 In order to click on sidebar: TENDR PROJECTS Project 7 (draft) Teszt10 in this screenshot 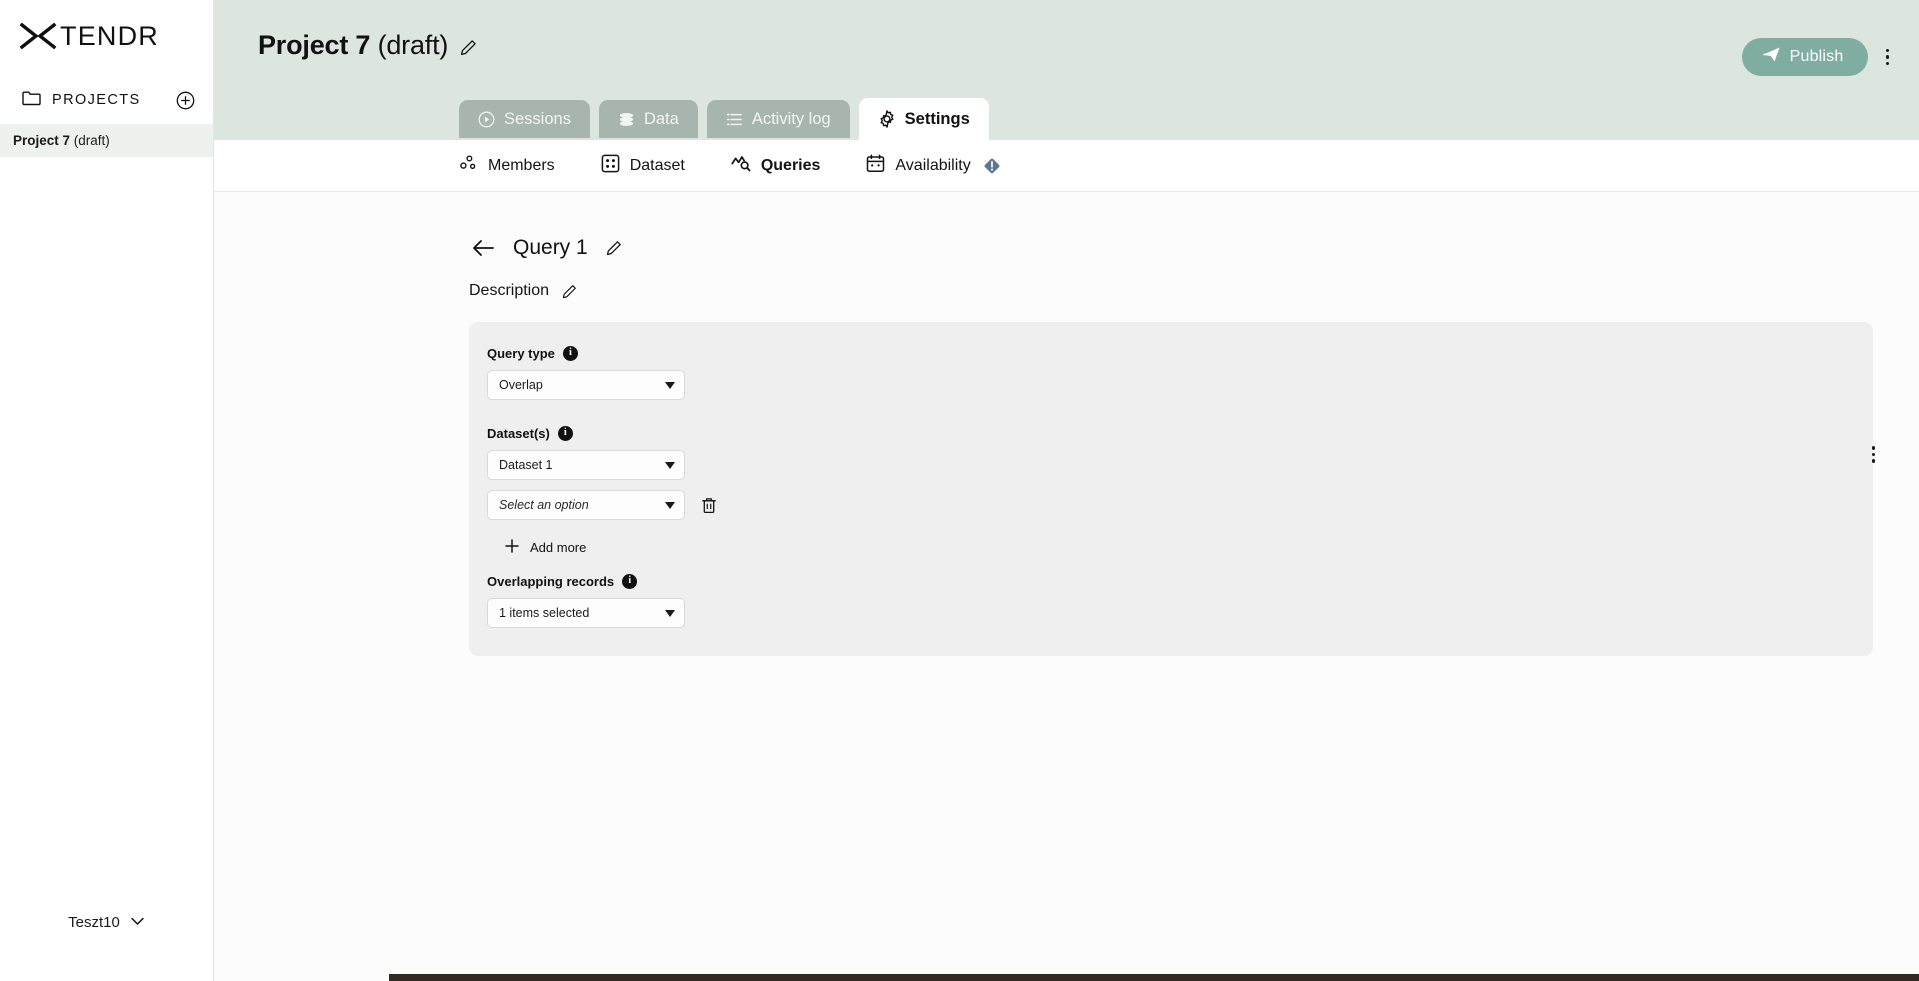, I will do `click(107, 490)`.